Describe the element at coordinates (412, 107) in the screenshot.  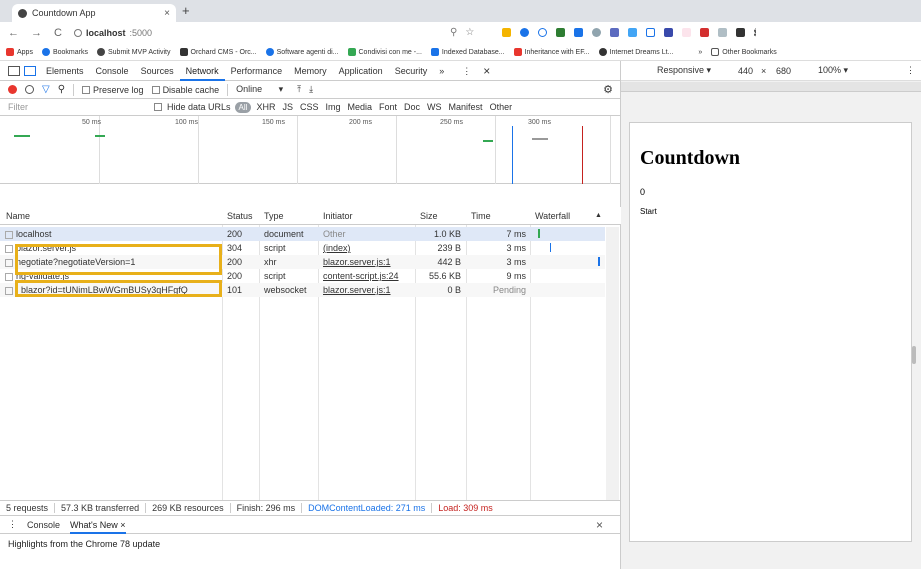
I see `filter-doc: Doc` at that location.